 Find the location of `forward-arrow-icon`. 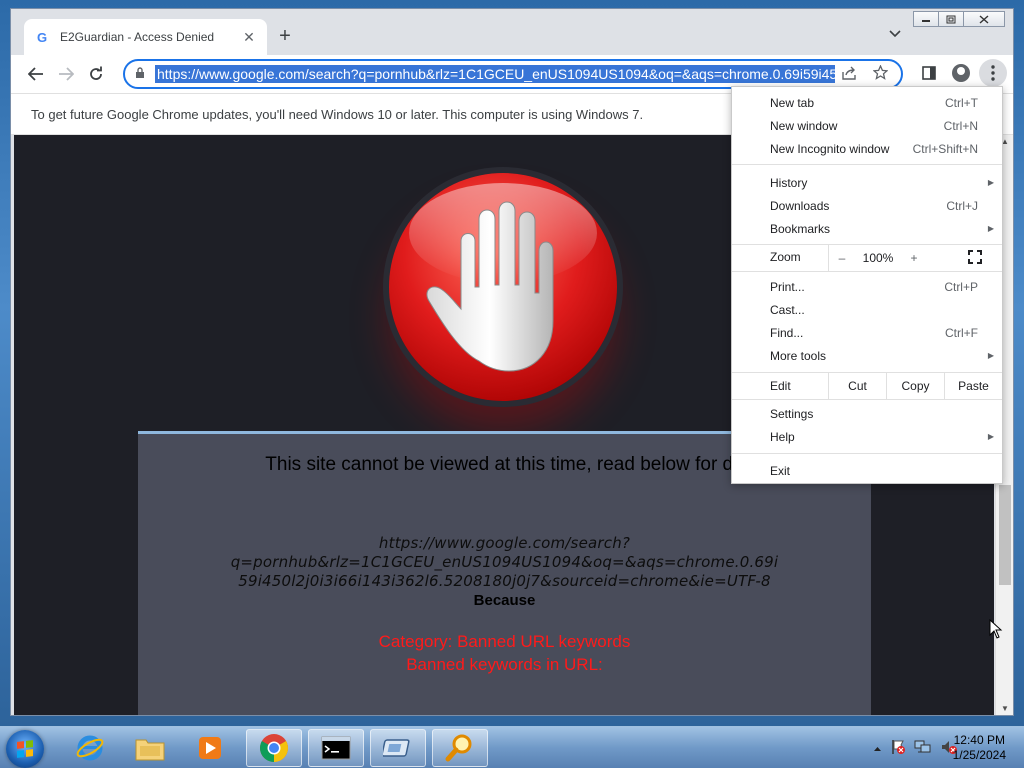

forward-arrow-icon is located at coordinates (66, 74).